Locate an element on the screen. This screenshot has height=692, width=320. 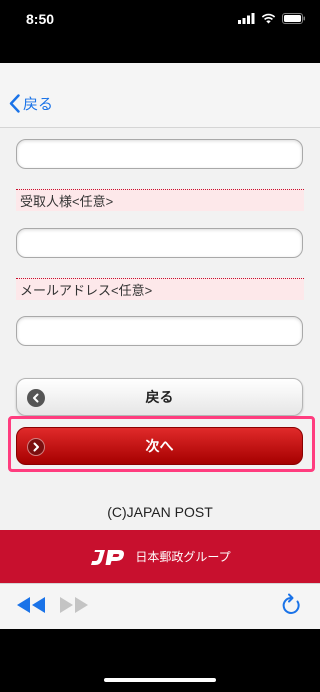
rewind-icon is located at coordinates (31, 605).